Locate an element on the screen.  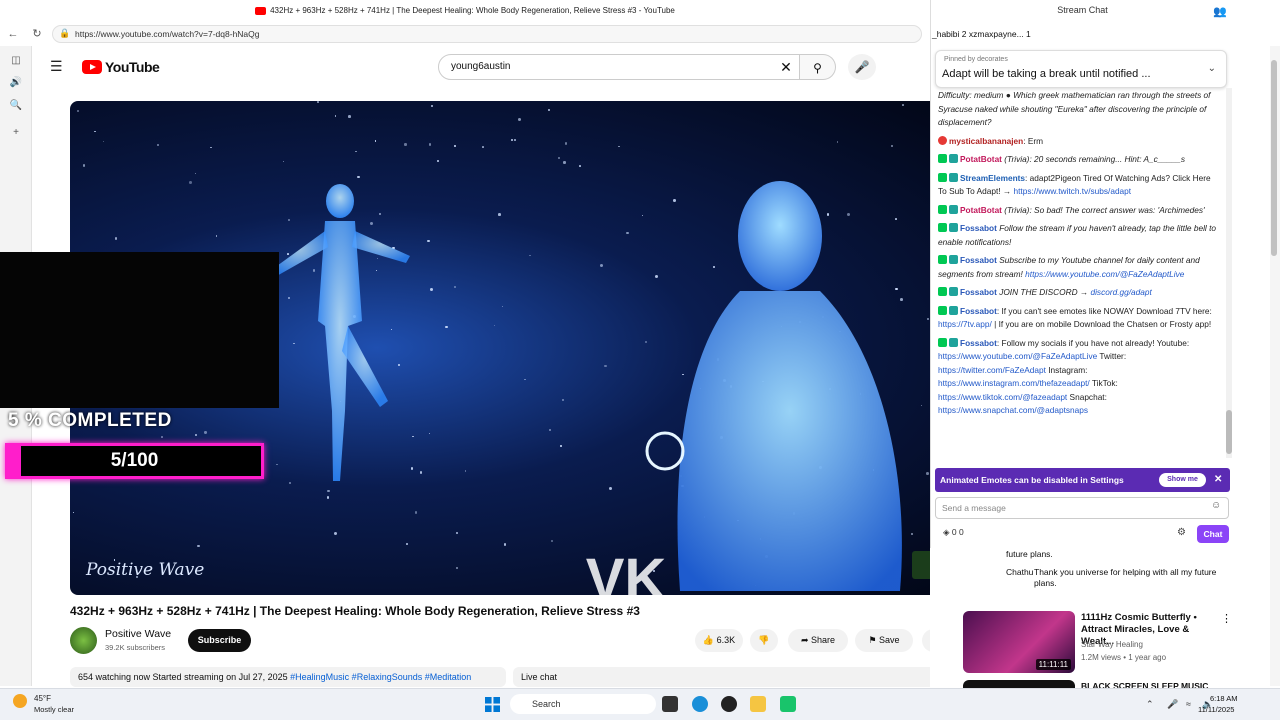
chat-link: https://www.instagram.com/thefazeadapt/ is located at coordinates (1014, 383).